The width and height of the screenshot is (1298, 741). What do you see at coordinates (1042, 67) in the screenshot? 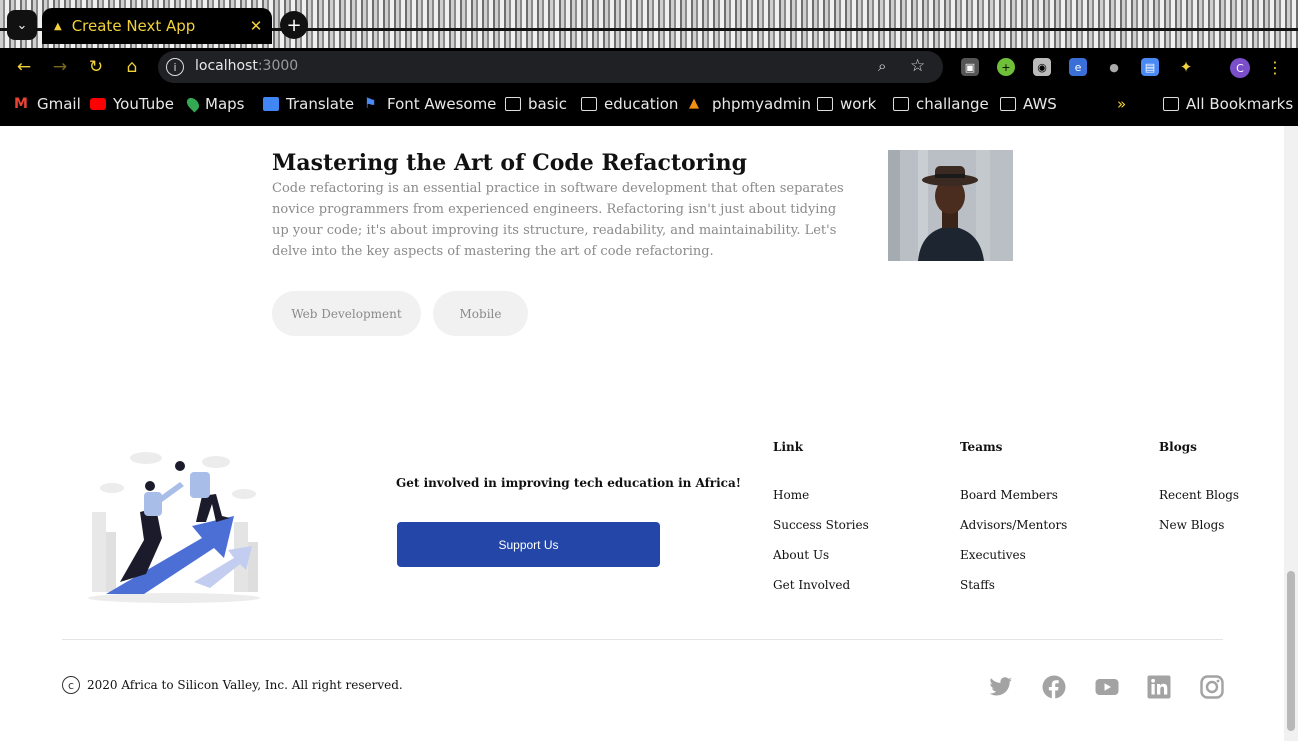
I see `camera-icon: ◉` at bounding box center [1042, 67].